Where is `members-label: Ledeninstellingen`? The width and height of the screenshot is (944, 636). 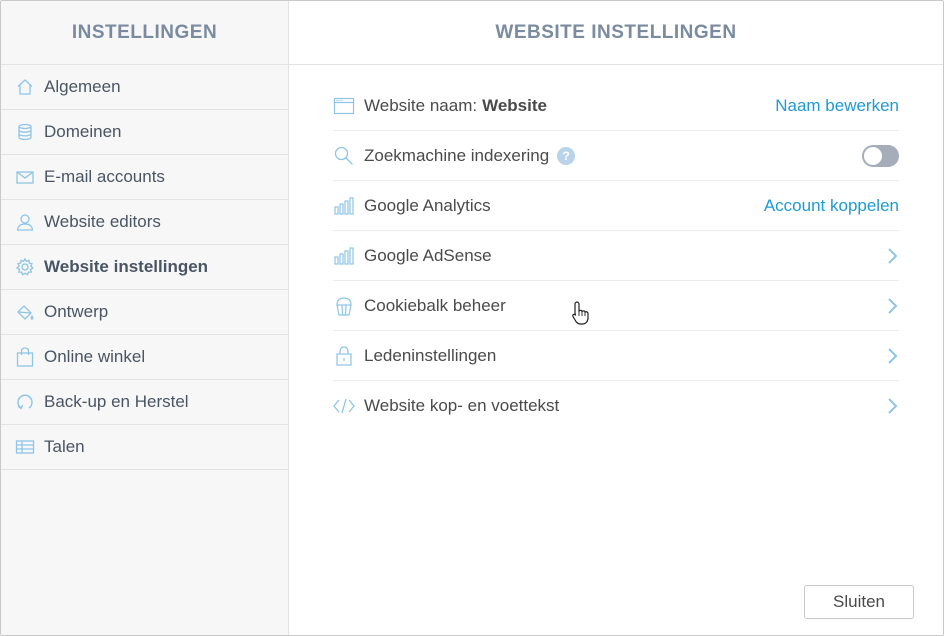
members-label: Ledeninstellingen is located at coordinates (430, 355).